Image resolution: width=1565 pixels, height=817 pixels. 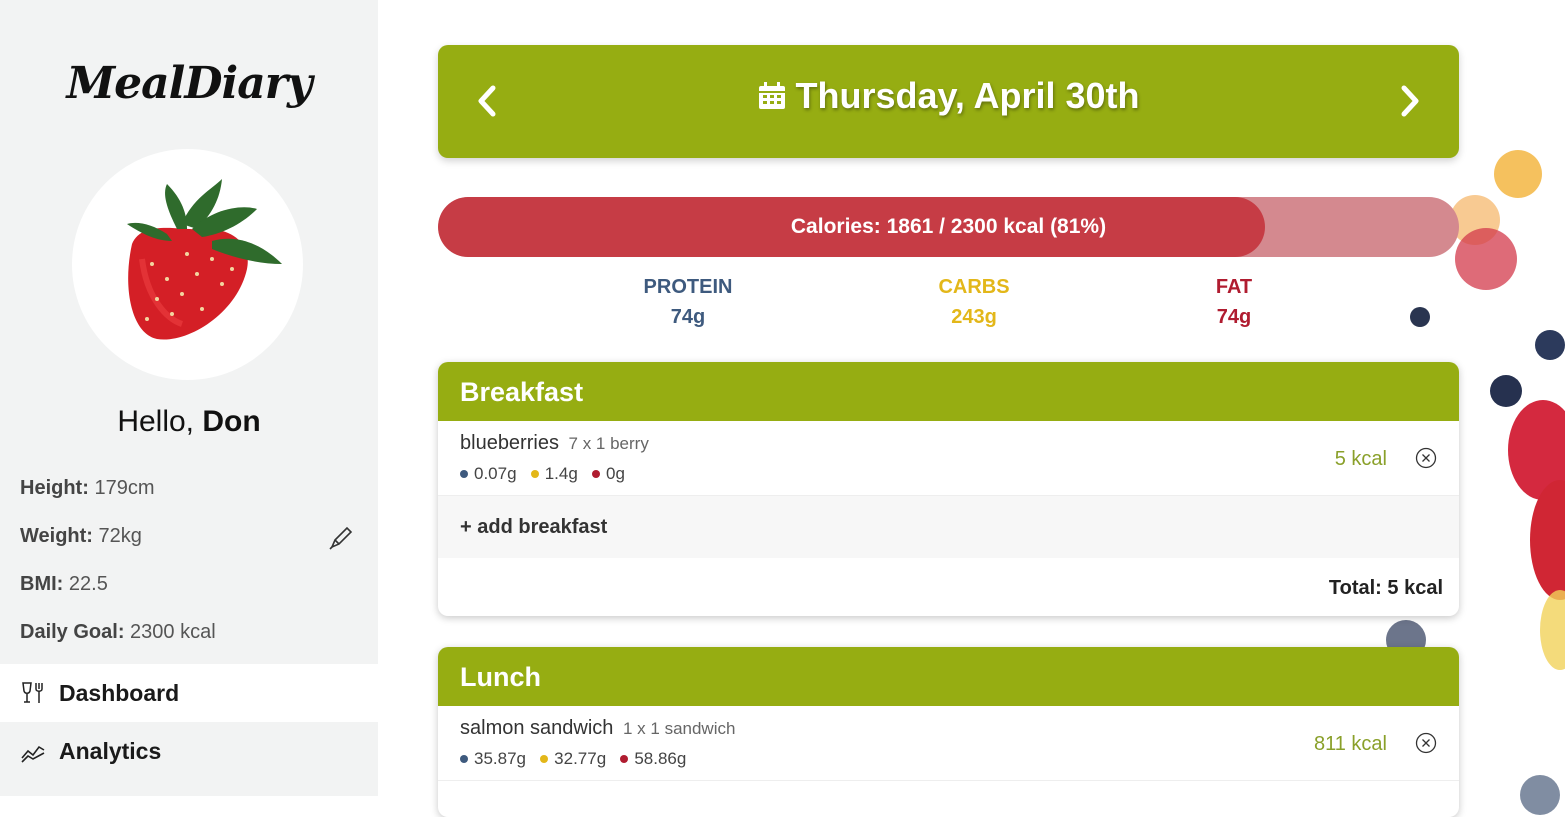 I want to click on total-value: 5 kcal, so click(x=1415, y=588).